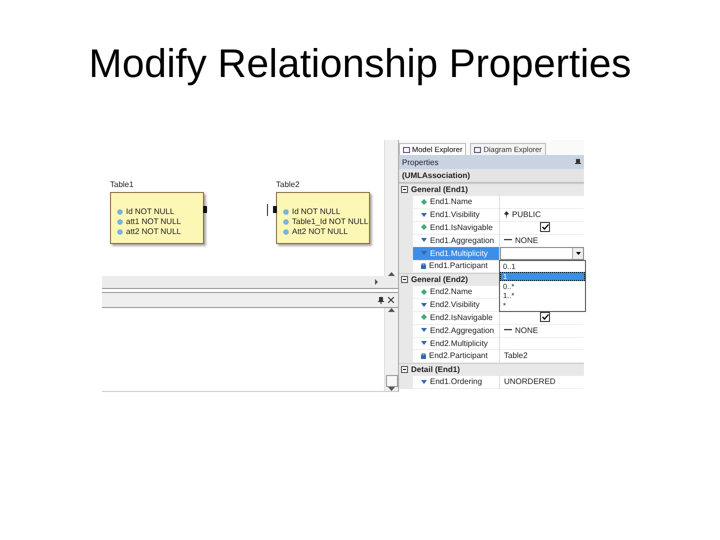  I want to click on scroll-thumb, so click(392, 381).